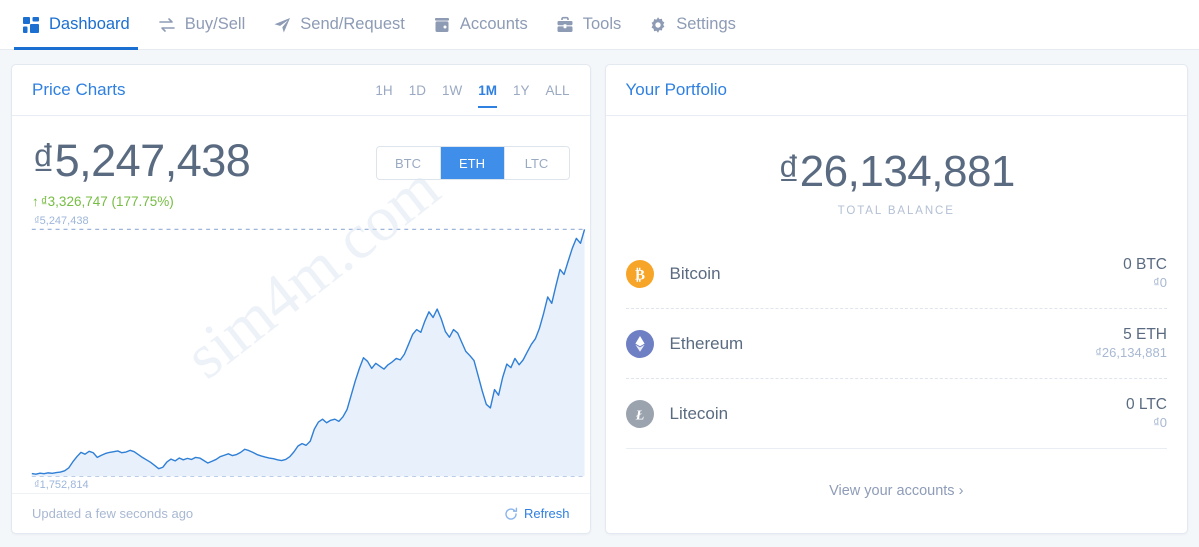 Image resolution: width=1199 pixels, height=547 pixels. What do you see at coordinates (141, 160) in the screenshot?
I see `current-price: ₫5,247,438` at bounding box center [141, 160].